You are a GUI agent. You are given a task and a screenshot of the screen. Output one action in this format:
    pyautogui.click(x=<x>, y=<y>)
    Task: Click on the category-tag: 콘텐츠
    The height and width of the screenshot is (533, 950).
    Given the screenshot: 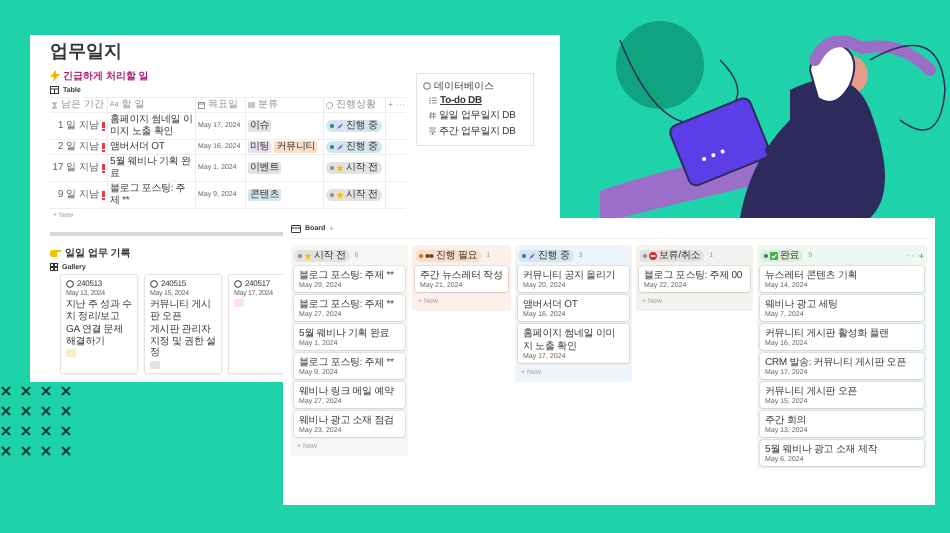 What is the action you would take?
    pyautogui.click(x=265, y=195)
    